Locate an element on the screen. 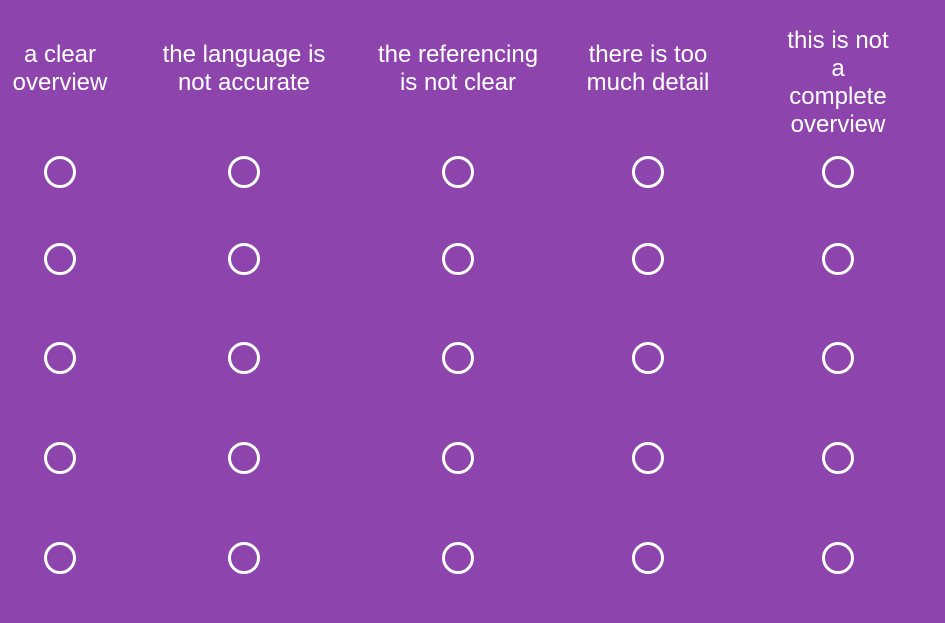 The width and height of the screenshot is (945, 623). radio-row2-col1 is located at coordinates (60, 259).